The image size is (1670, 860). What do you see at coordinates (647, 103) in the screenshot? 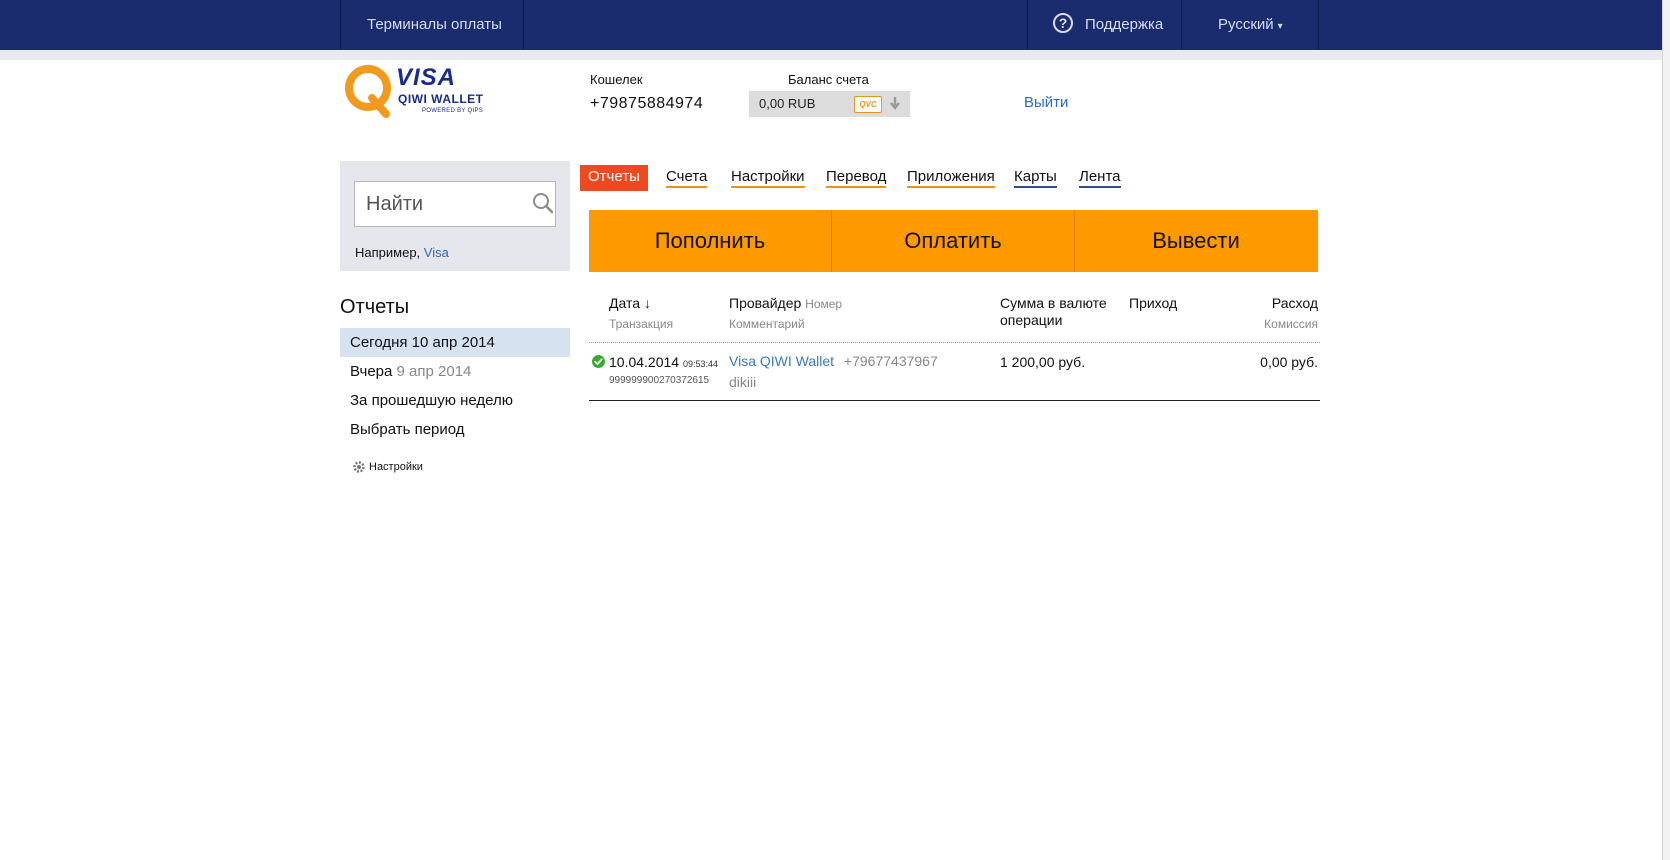
I see `wallet-phone-number: +79875884974` at bounding box center [647, 103].